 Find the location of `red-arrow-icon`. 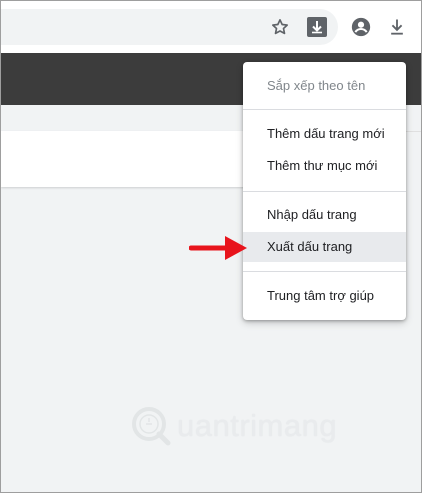

red-arrow-icon is located at coordinates (218, 248).